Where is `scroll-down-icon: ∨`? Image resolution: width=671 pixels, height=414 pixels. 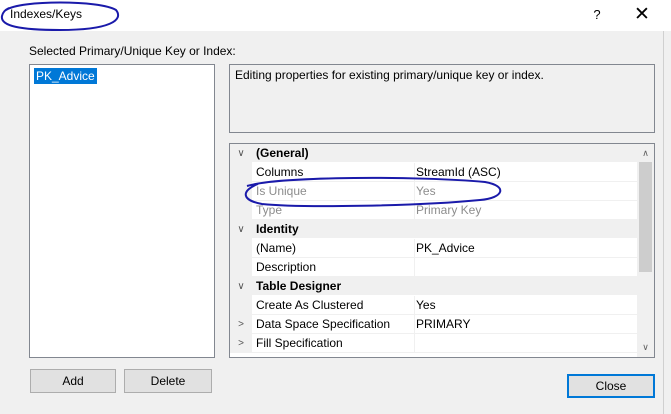
scroll-down-icon: ∨ is located at coordinates (645, 347).